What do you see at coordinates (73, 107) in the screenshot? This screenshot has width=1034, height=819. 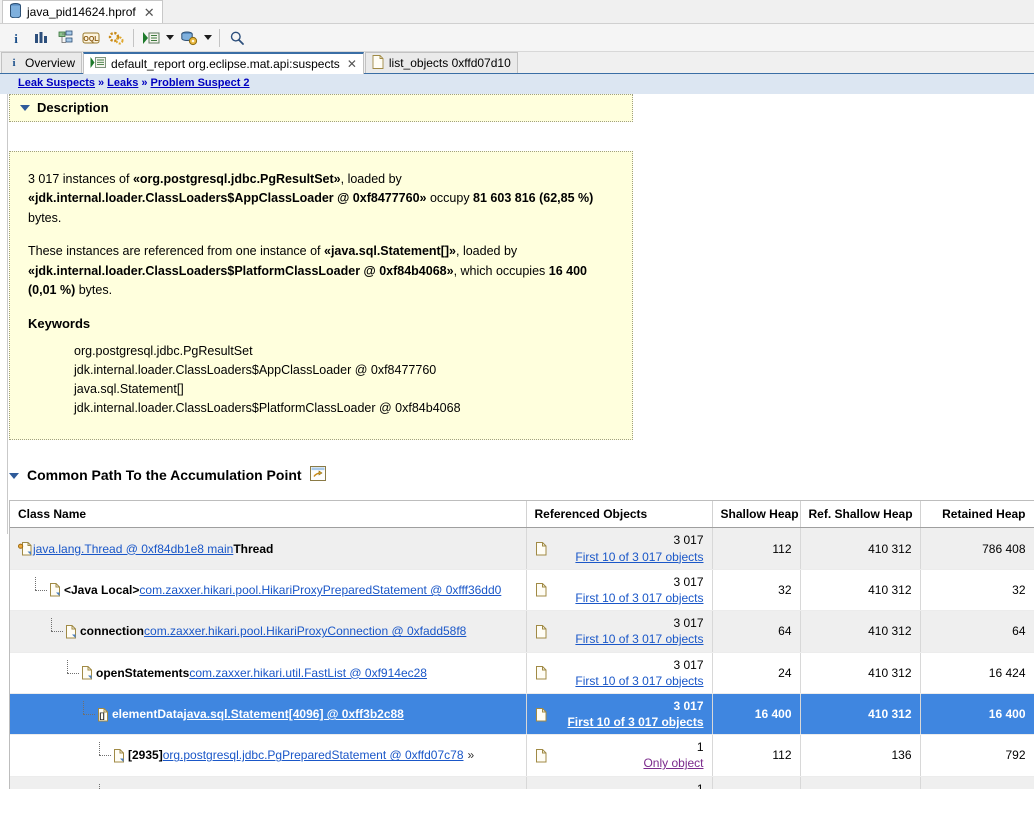 I see `description-section-title: Description` at bounding box center [73, 107].